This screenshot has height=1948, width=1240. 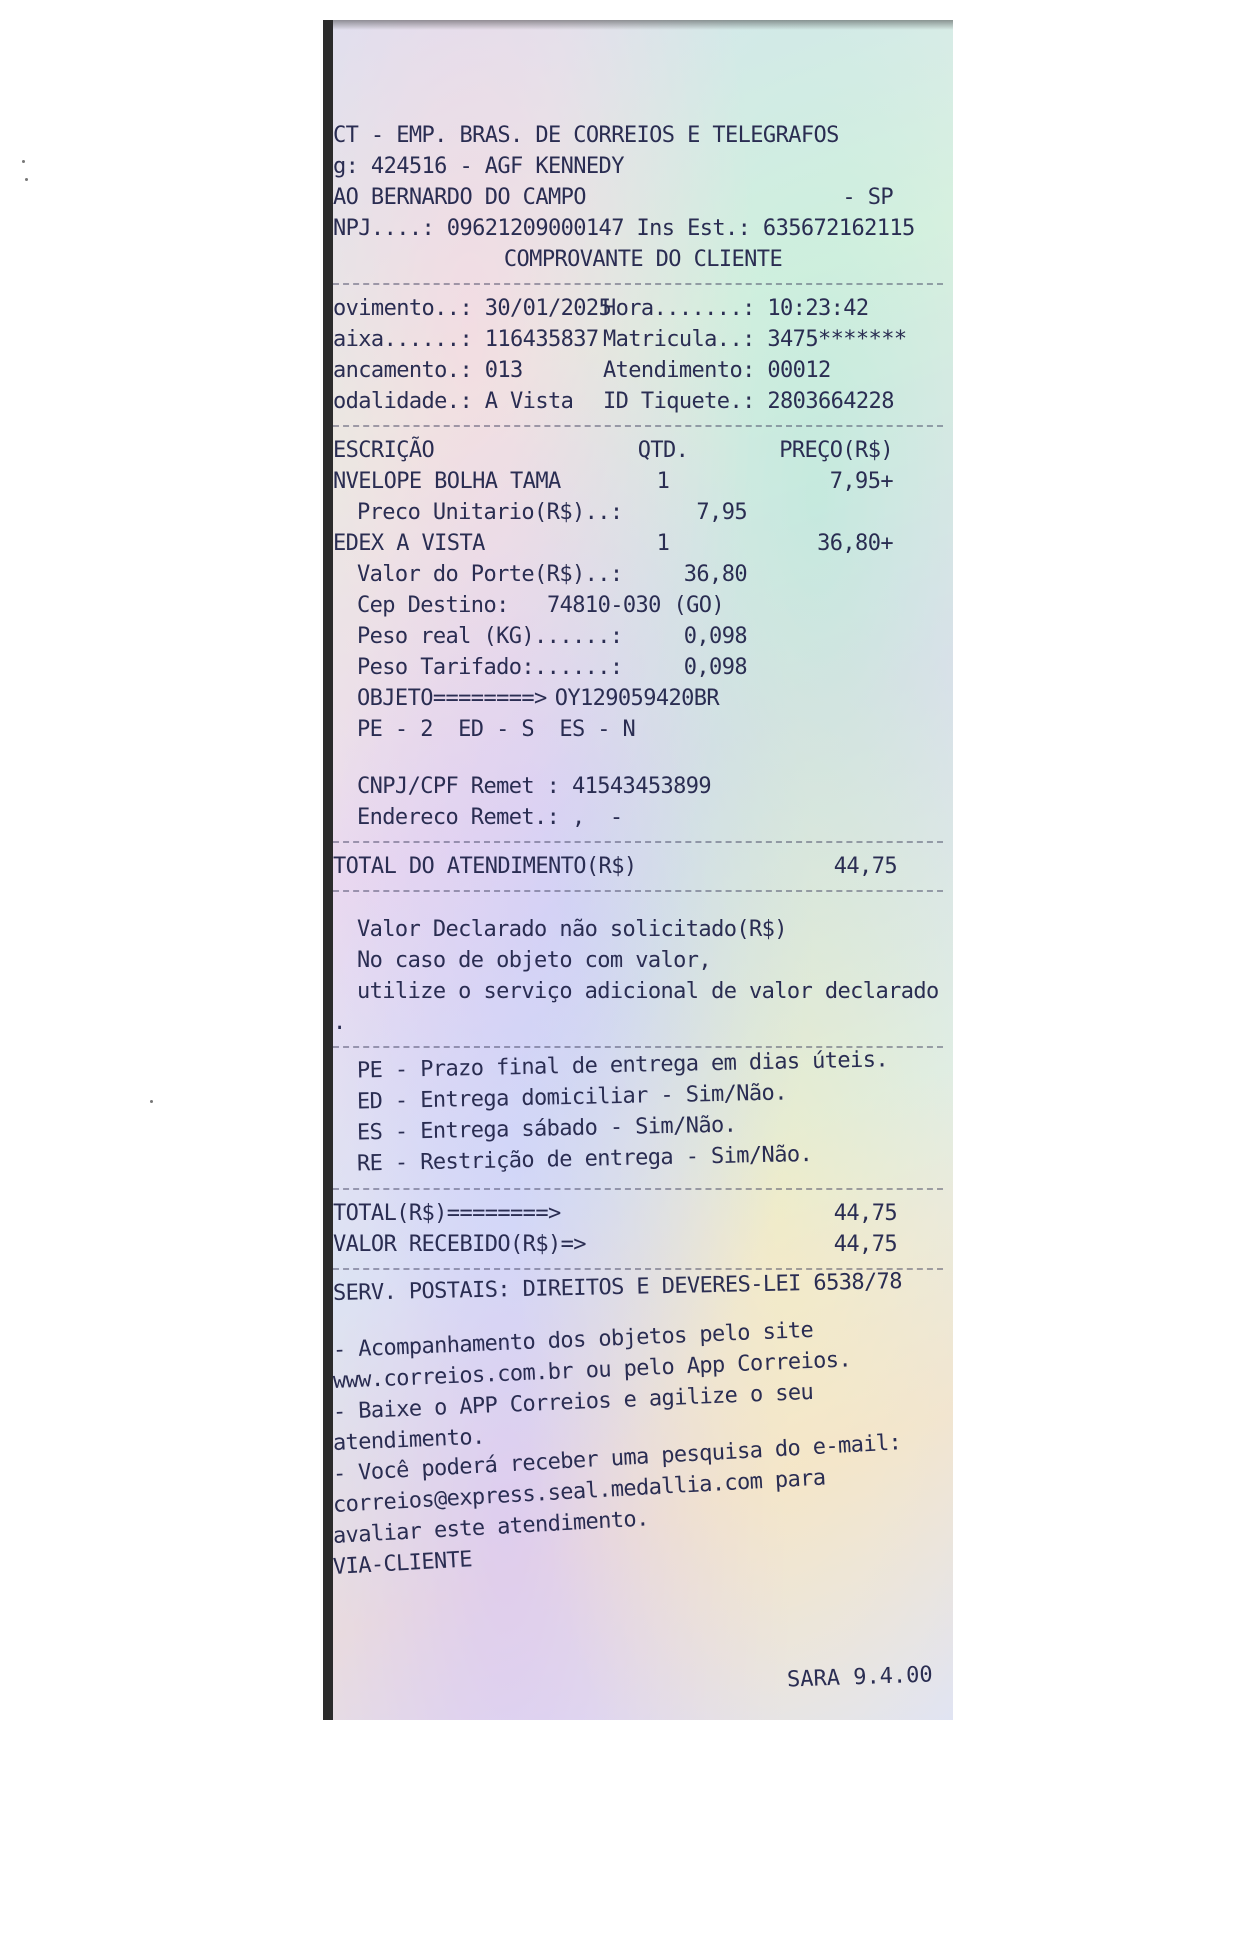 I want to click on item-detail: Cep Destino: 74810-030 (GO), so click(x=643, y=605).